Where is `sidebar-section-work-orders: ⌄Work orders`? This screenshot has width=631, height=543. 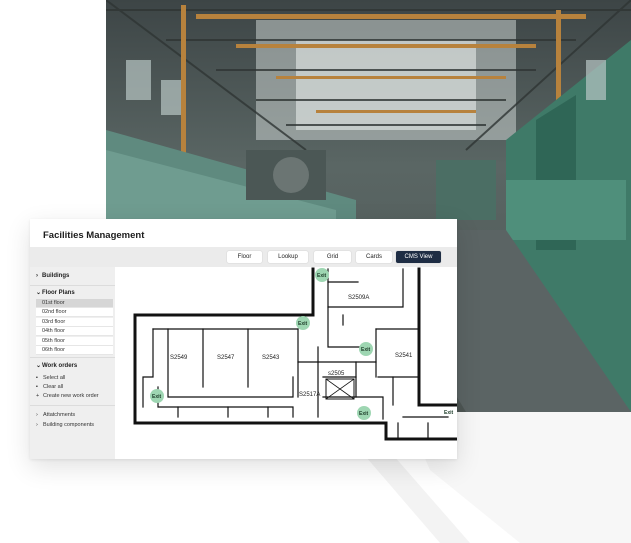 sidebar-section-work-orders: ⌄Work orders is located at coordinates (56, 365).